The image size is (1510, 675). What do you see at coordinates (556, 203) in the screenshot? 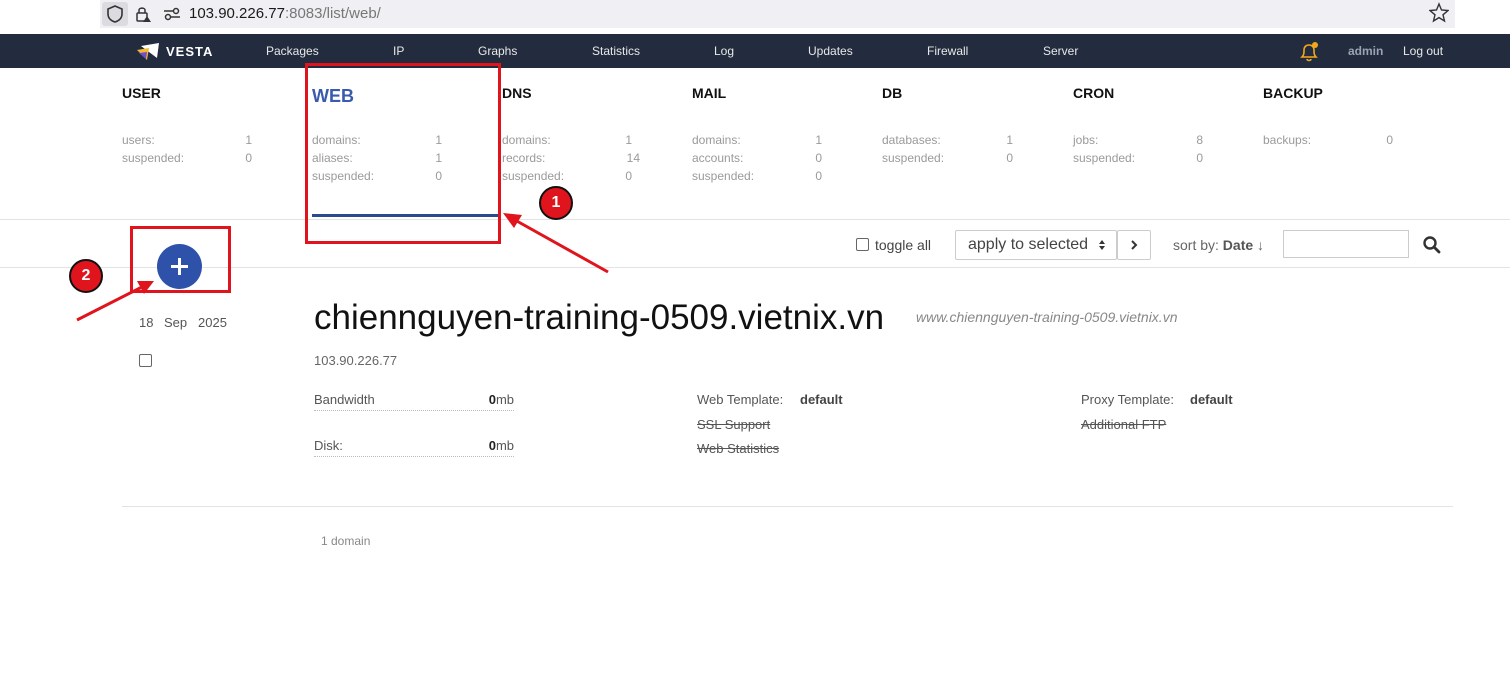
I see `annotation-badge-1: 1` at bounding box center [556, 203].